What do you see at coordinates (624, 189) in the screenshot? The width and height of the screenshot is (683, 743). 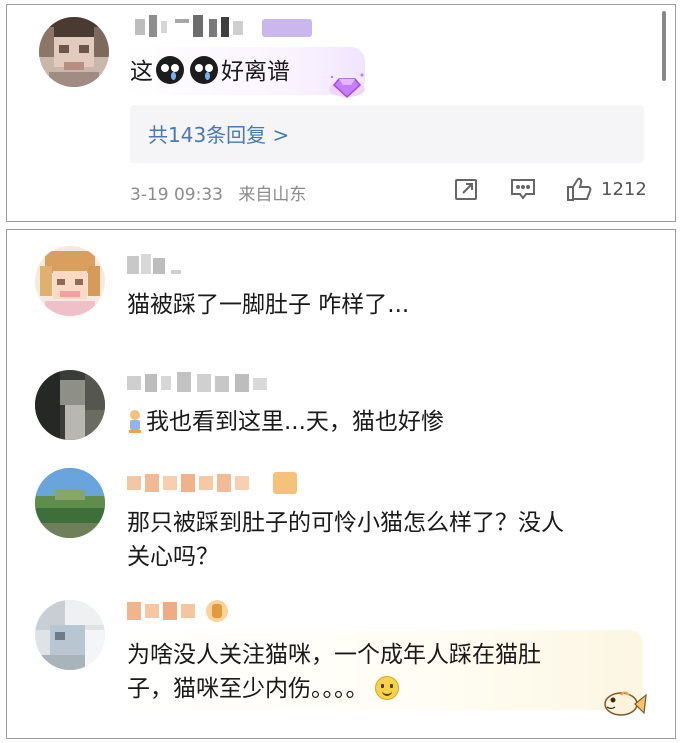 I see `like-count: 1212` at bounding box center [624, 189].